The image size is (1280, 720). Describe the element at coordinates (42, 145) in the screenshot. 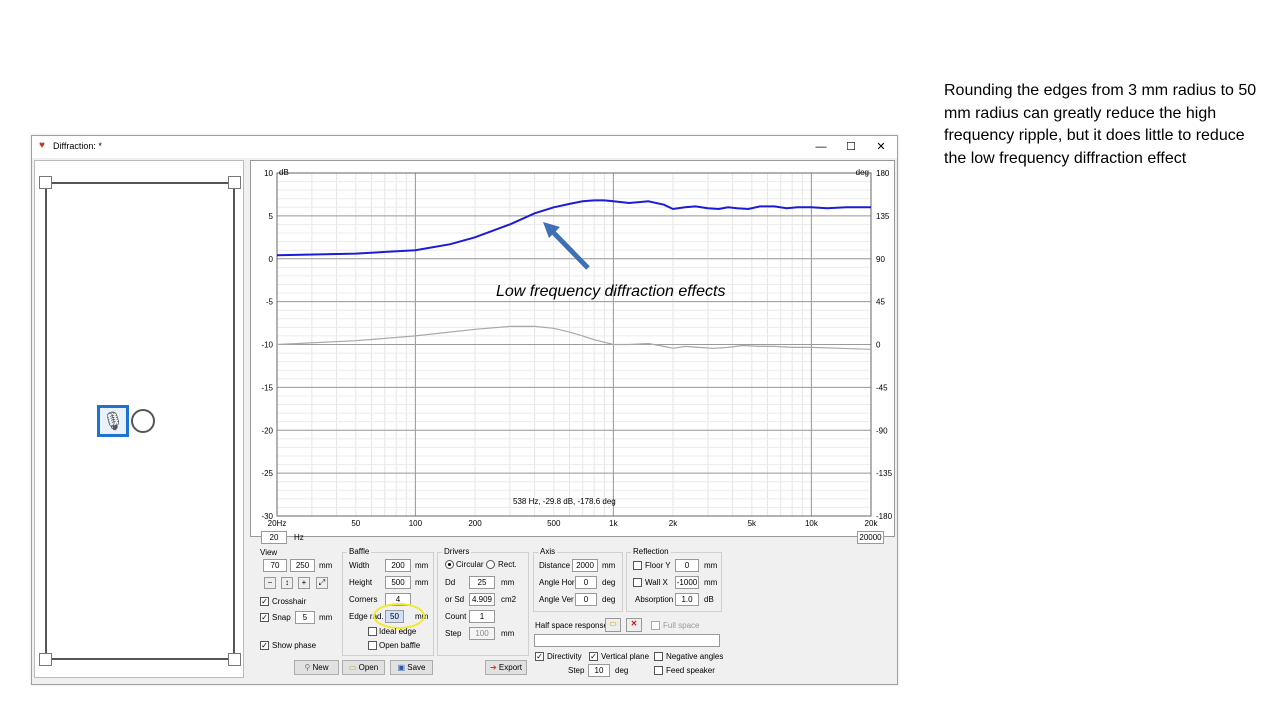

I see `app-icon: ♥` at that location.